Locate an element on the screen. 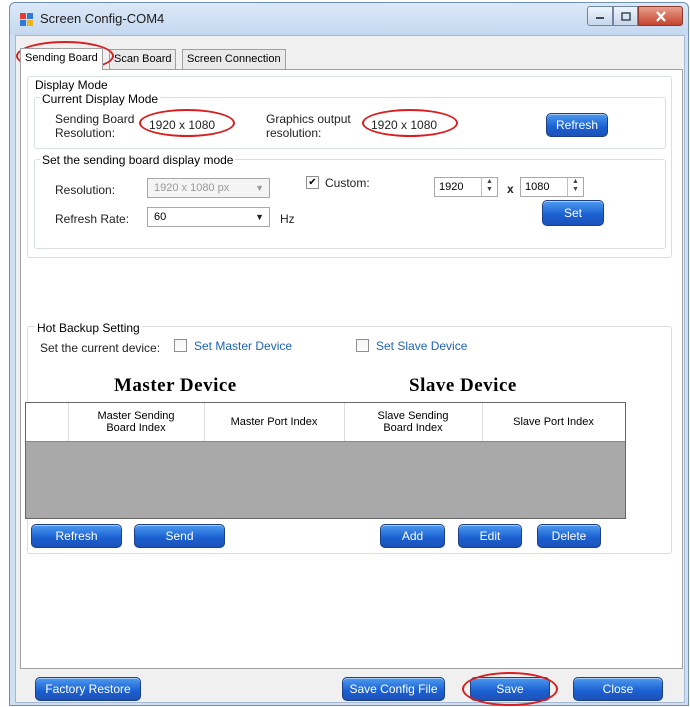  graphics-output-label-line2: resolution: is located at coordinates (294, 133).